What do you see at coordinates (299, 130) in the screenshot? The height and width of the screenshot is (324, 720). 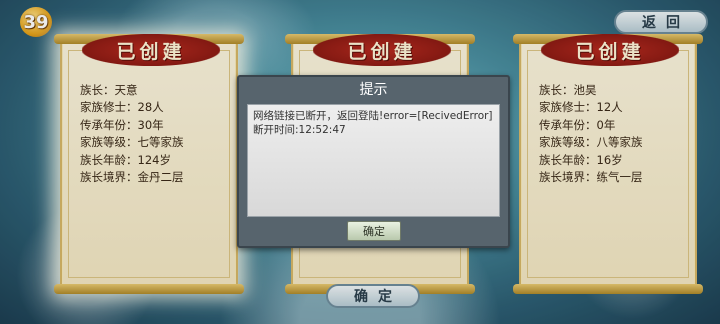 I see `dialog-message-line2: 断开时间:12:52:47` at bounding box center [299, 130].